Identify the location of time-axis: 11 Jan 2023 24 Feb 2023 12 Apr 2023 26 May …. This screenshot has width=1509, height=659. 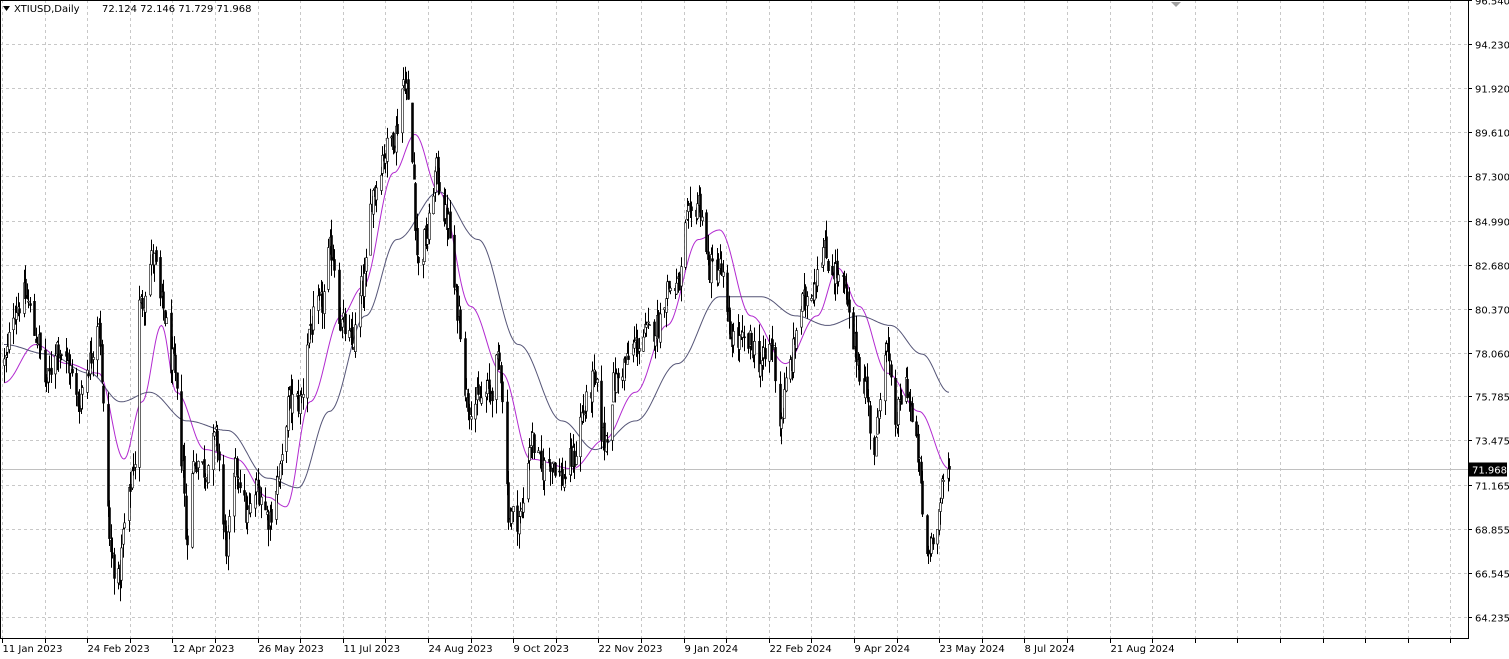
(726, 647).